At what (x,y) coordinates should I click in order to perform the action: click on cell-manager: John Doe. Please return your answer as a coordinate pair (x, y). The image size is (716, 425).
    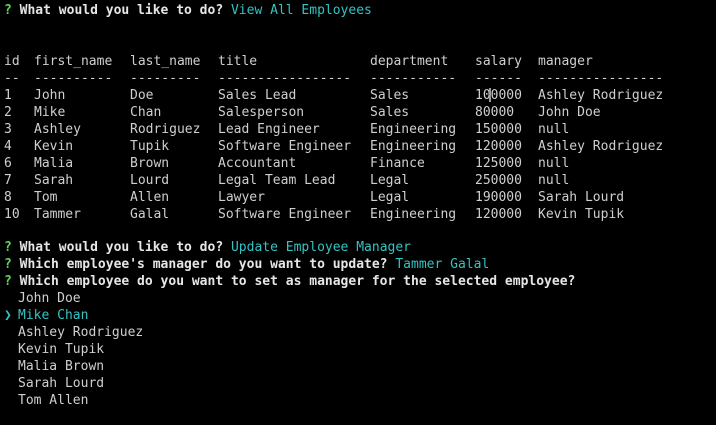
    Looking at the image, I should click on (569, 112).